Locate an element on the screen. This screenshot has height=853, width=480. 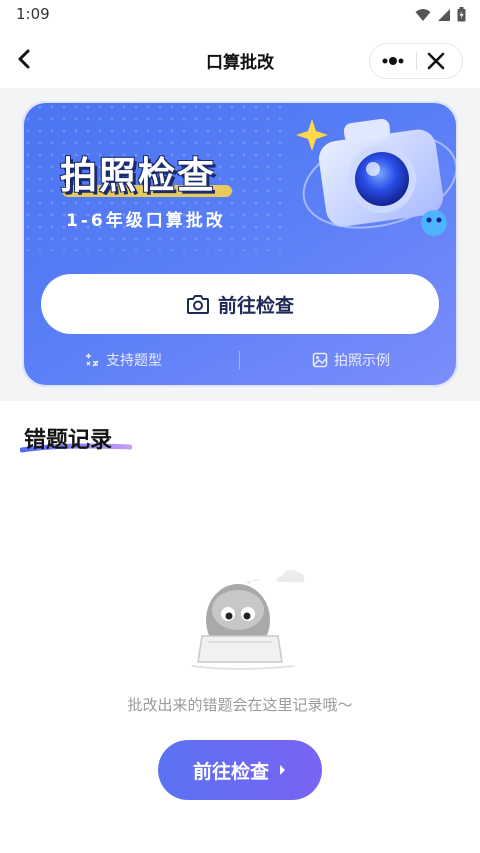
go-check-bottom-button: 前往检查 is located at coordinates (240, 770).